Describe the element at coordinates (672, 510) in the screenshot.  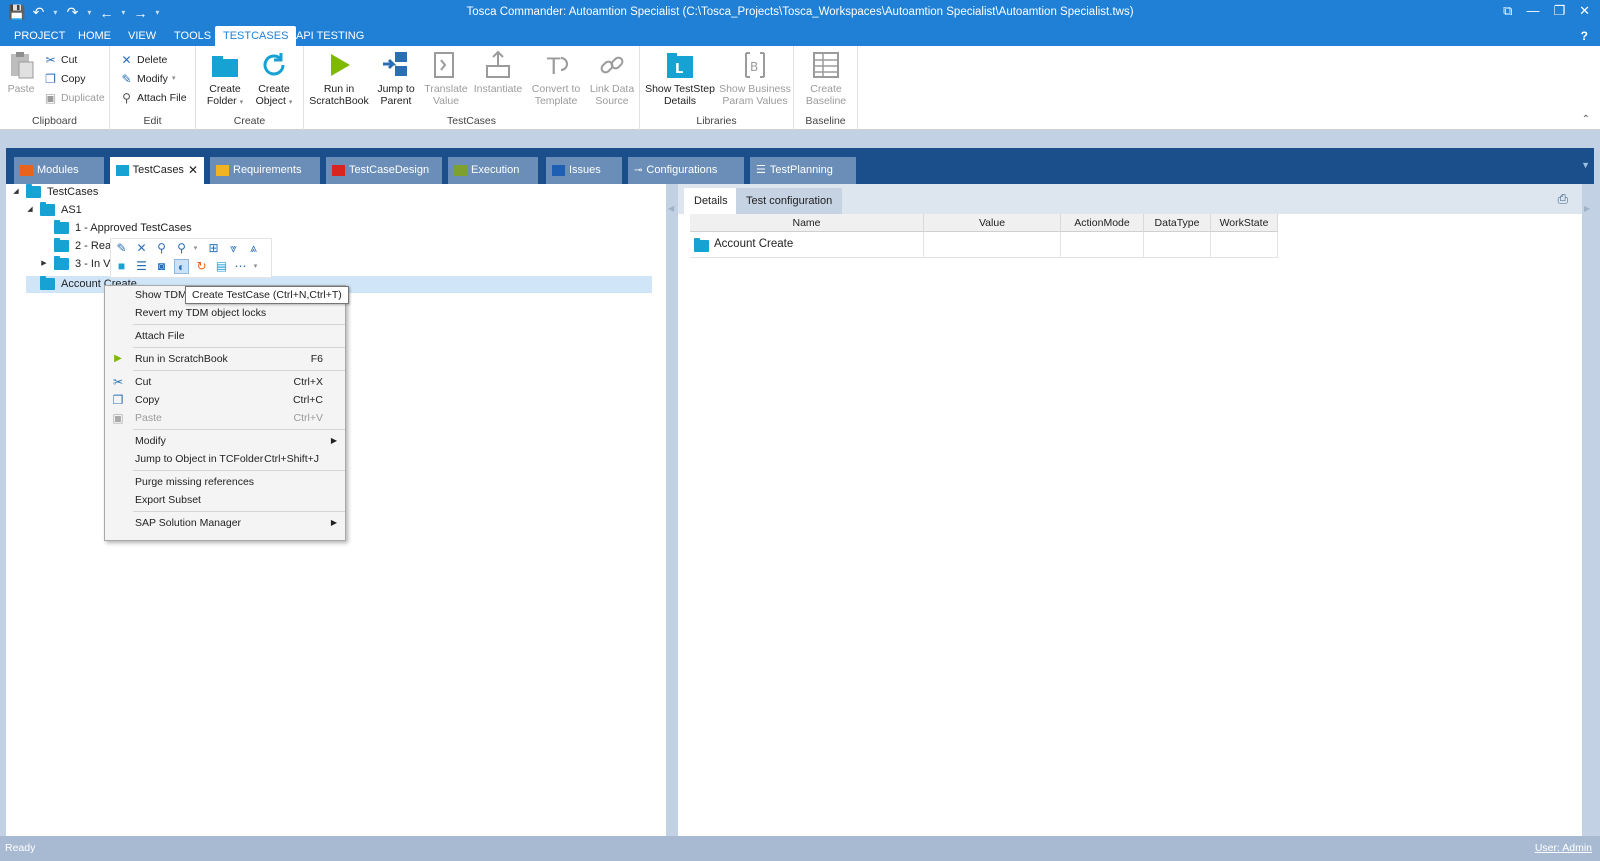
I see `pane-splitter: ◀` at that location.